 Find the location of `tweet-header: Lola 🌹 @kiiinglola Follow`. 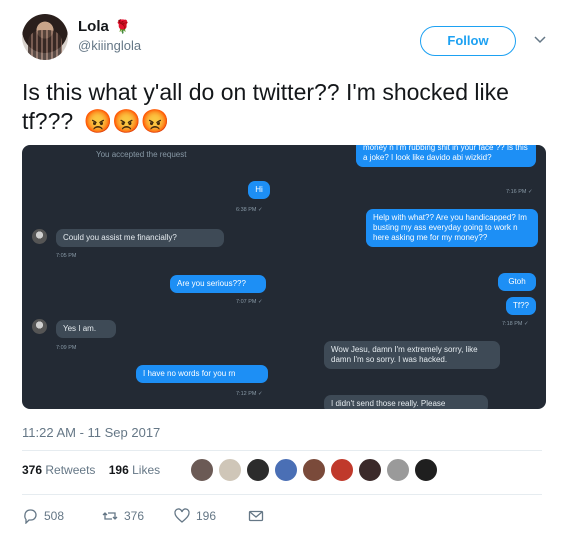

tweet-header: Lola 🌹 @kiiinglola Follow is located at coordinates (284, 39).